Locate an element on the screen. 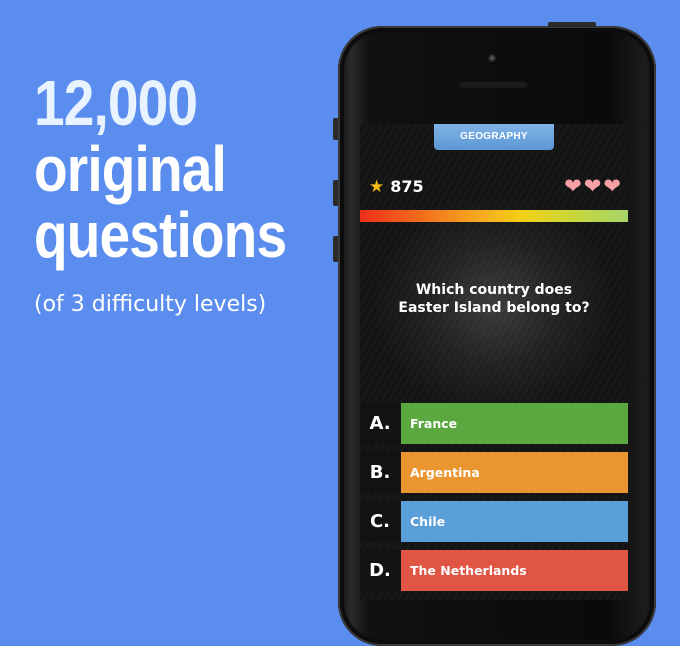  headline: 12,000 original questions is located at coordinates (160, 169).